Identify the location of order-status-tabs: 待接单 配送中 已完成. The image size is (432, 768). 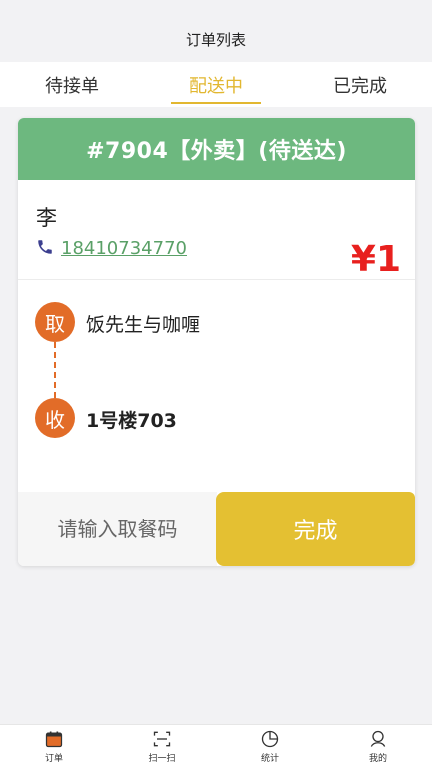
(216, 84).